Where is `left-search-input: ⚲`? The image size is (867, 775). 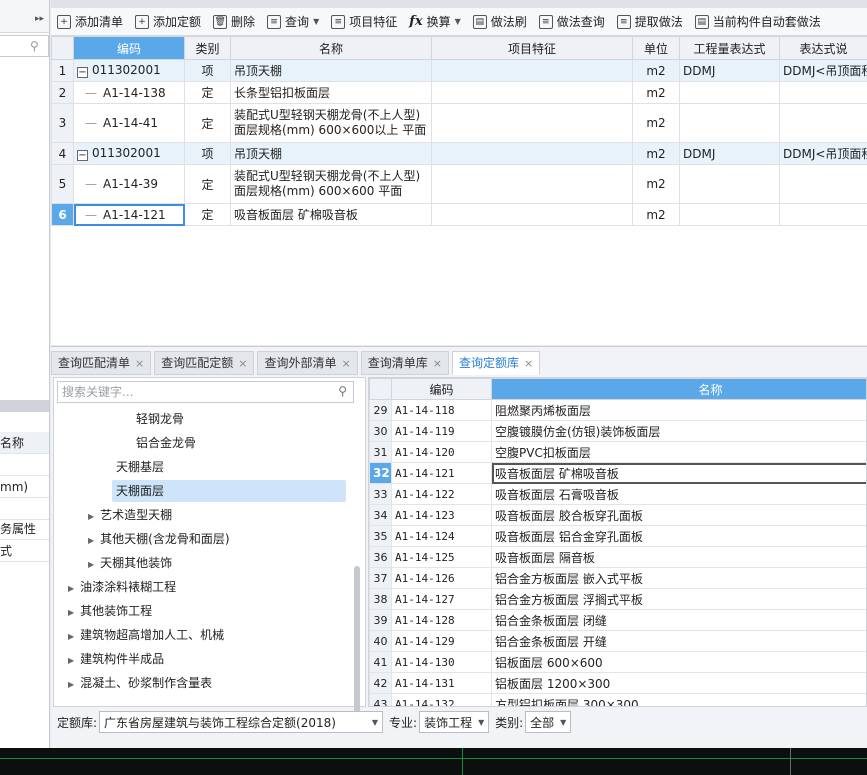
left-search-input: ⚲ is located at coordinates (24, 46).